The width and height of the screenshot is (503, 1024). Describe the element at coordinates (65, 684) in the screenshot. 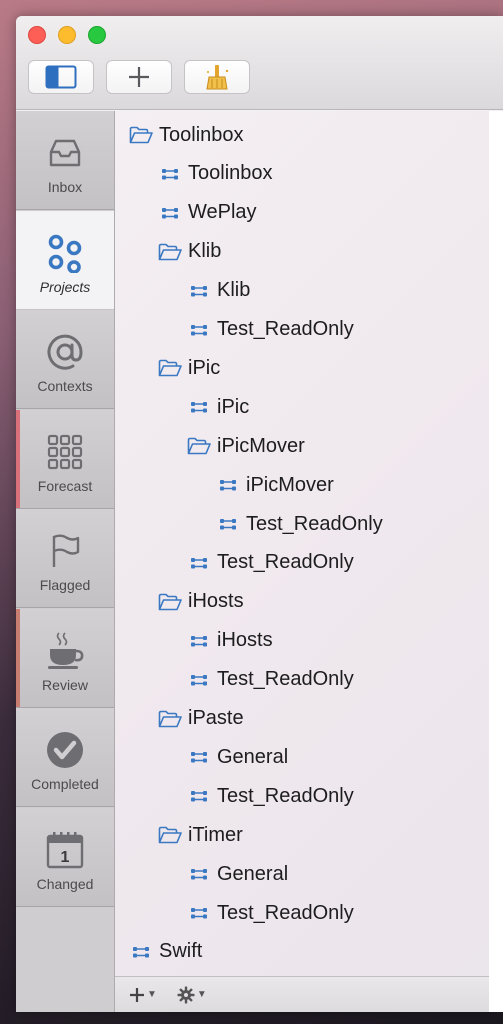

I see `perspective-label: Review` at that location.